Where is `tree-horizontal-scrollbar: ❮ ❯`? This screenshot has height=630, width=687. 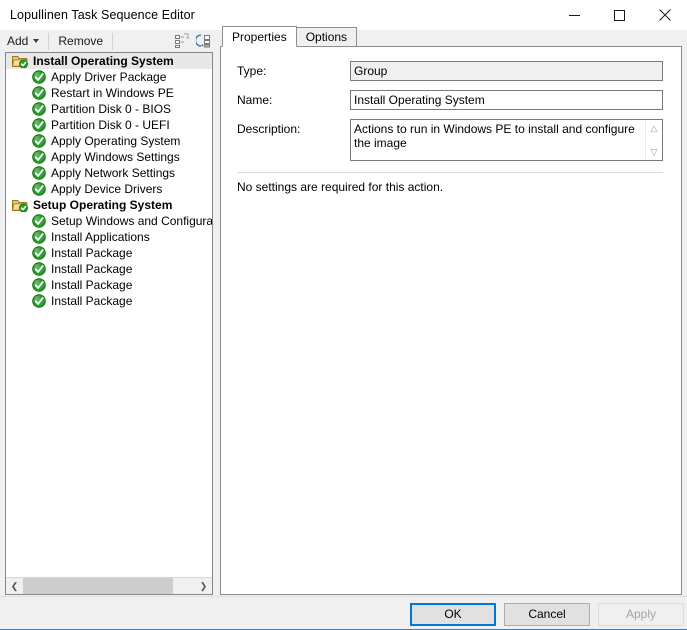
tree-horizontal-scrollbar: ❮ ❯ is located at coordinates (109, 585).